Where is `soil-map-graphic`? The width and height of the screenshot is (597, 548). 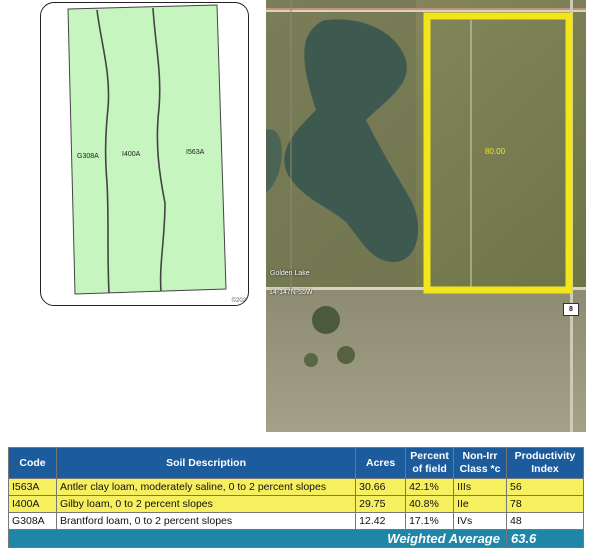
soil-map-graphic is located at coordinates (147, 149).